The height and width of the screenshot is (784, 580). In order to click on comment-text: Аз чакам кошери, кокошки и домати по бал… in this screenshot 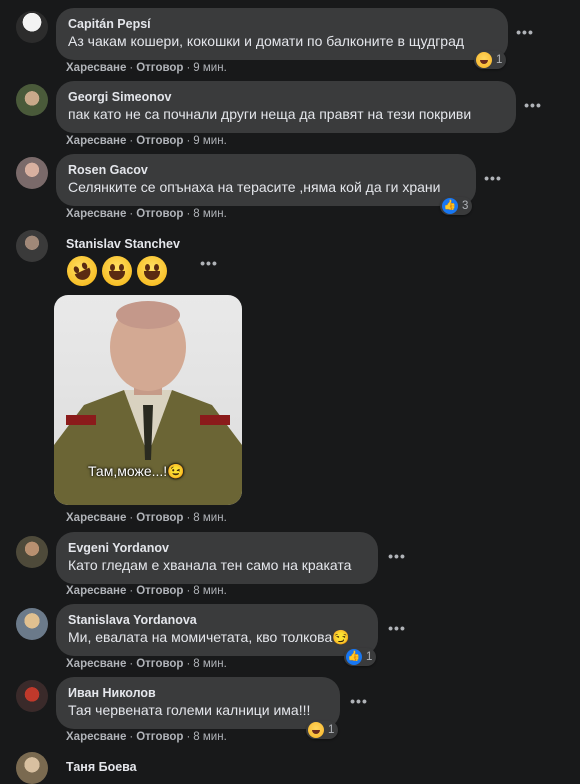, I will do `click(266, 41)`.